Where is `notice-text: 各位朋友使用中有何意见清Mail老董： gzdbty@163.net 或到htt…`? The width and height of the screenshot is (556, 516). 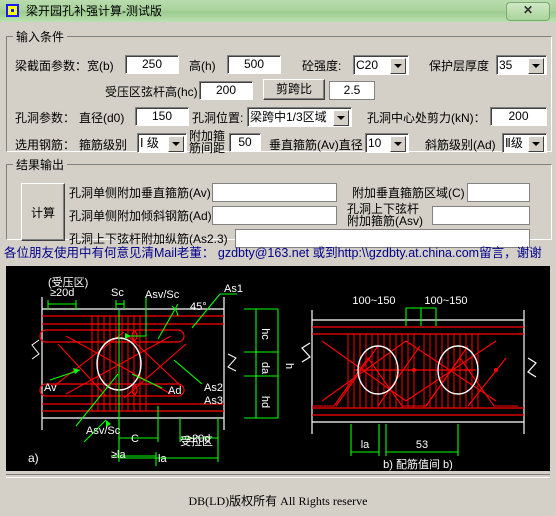
notice-text: 各位朋友使用中有何意见清Mail老董： gzdbty@163.net 或到htt… is located at coordinates (273, 253).